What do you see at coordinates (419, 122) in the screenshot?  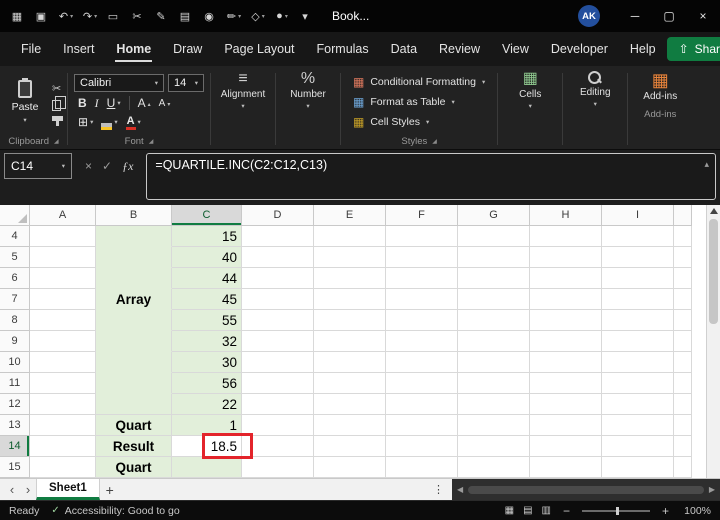 I see `cell-styles-button: ▦ Cell Styles ▾` at bounding box center [419, 122].